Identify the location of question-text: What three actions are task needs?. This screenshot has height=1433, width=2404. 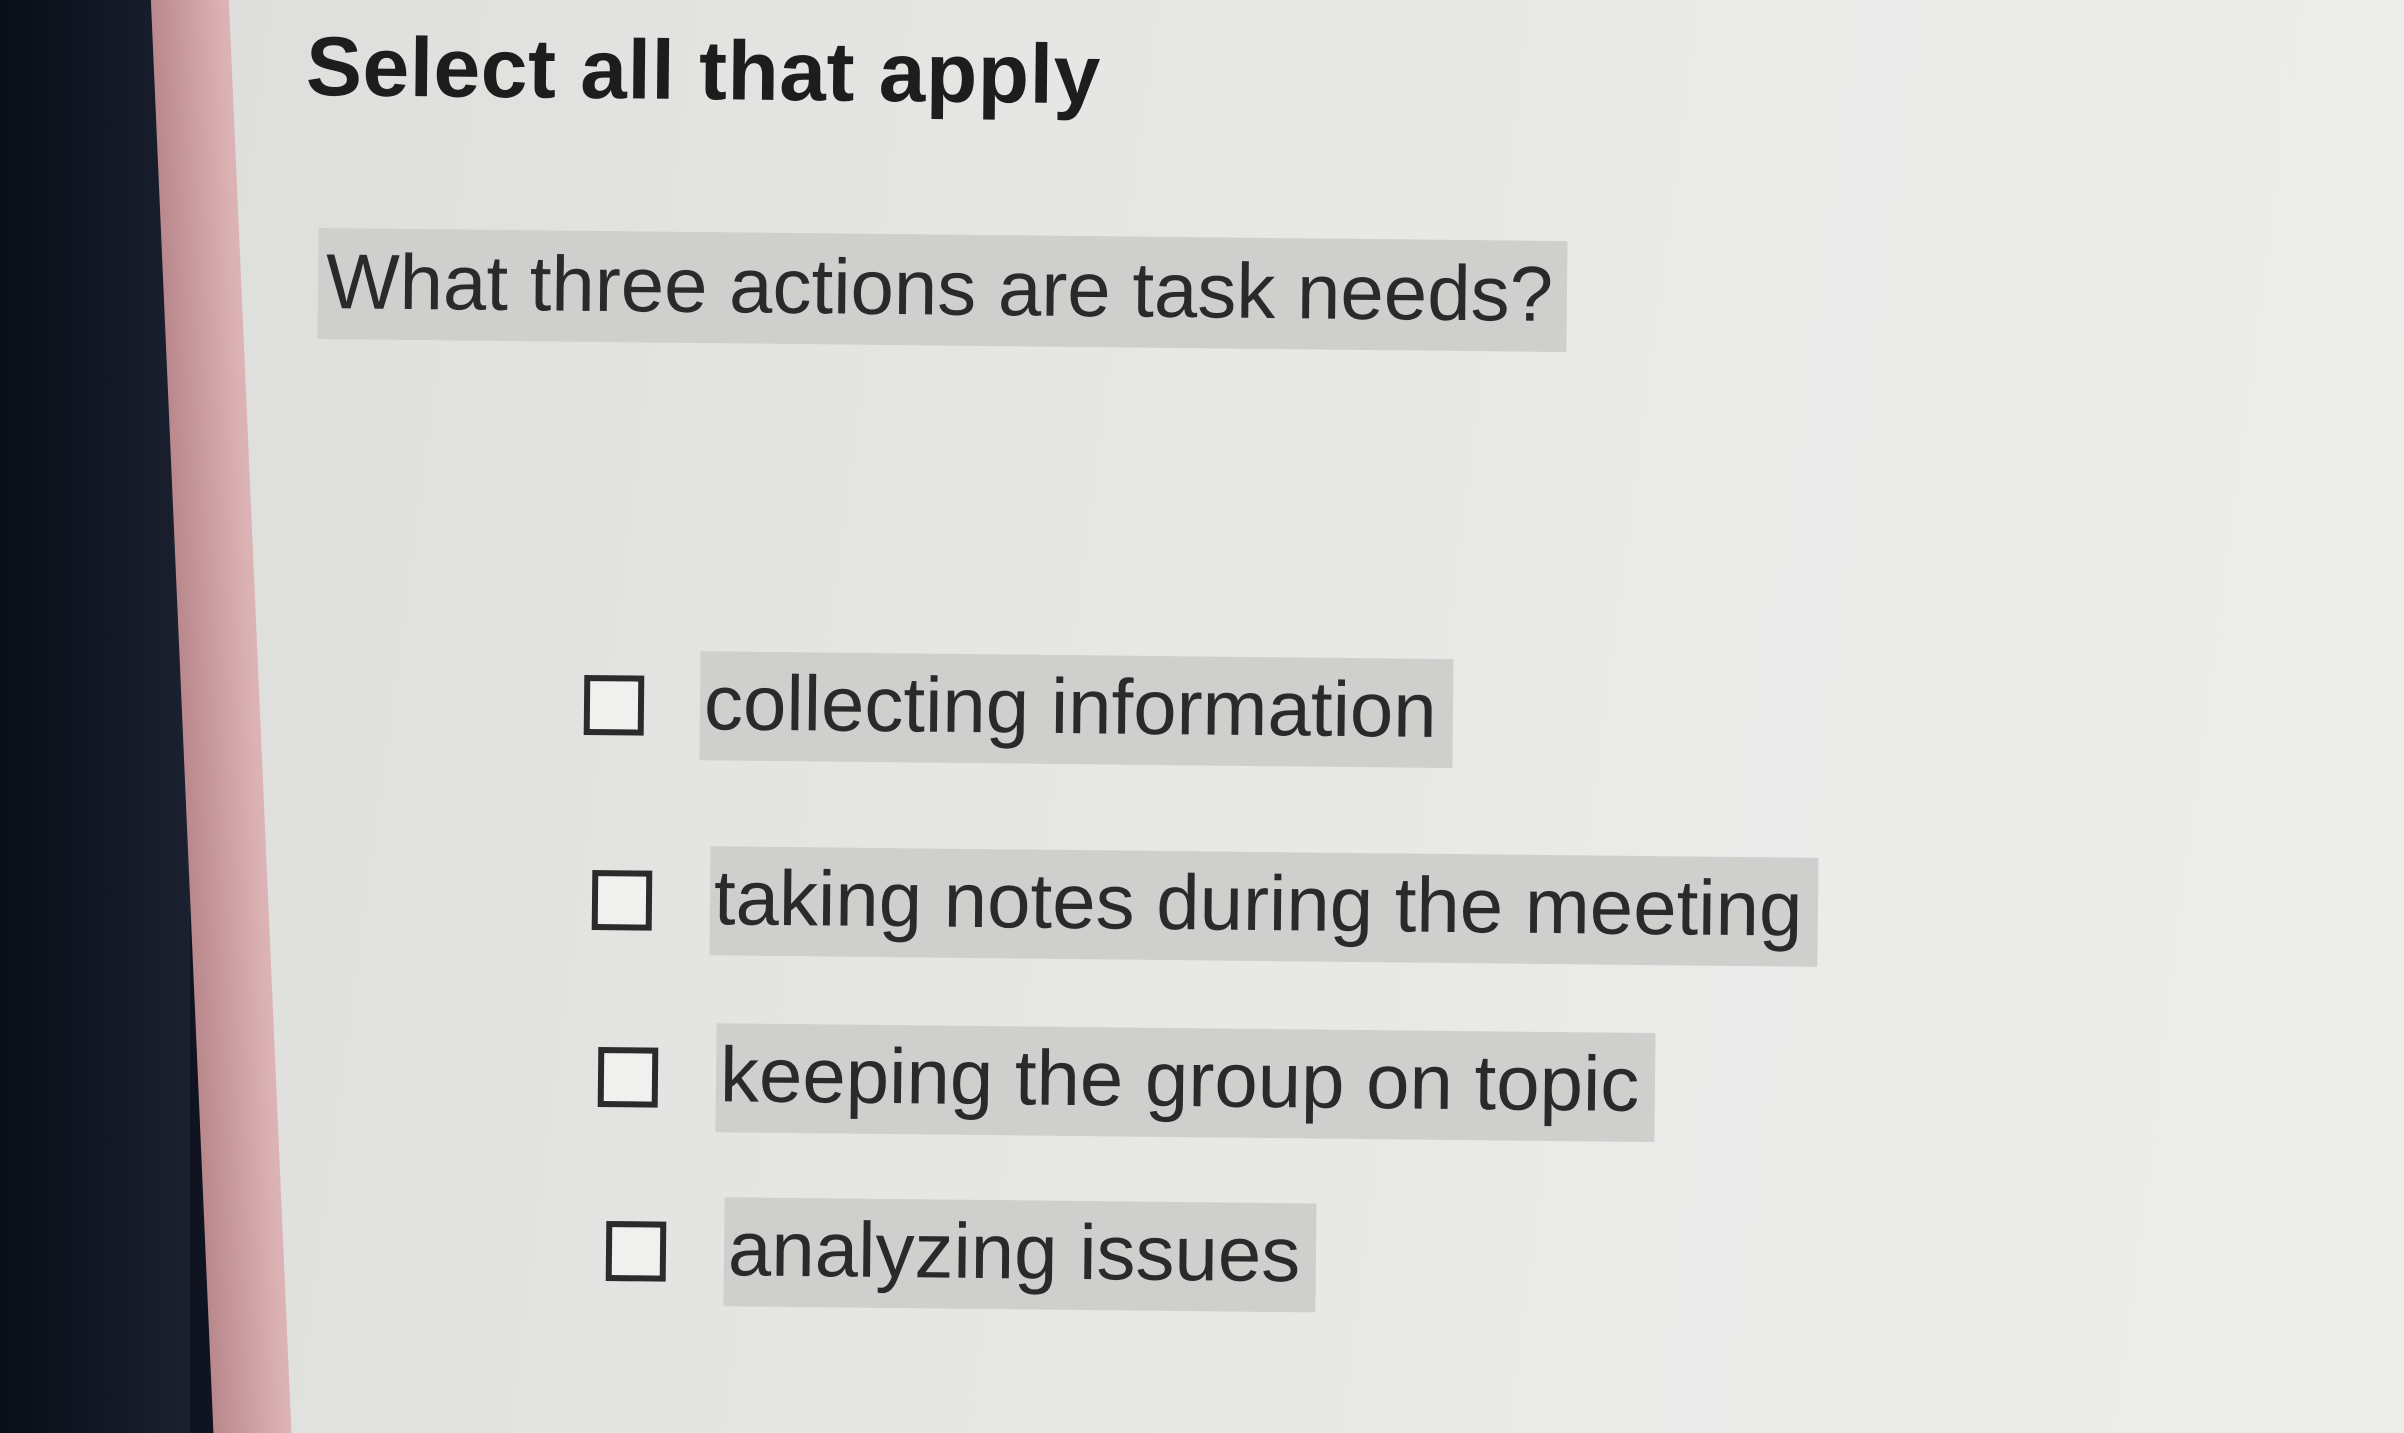
(942, 290).